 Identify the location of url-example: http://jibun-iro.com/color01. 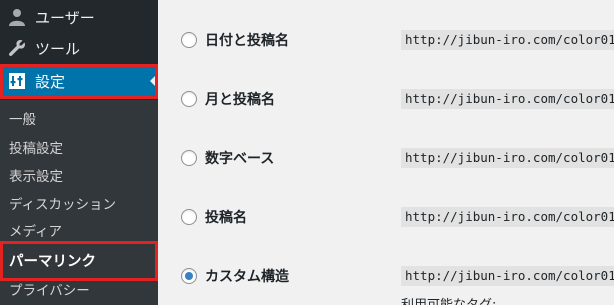
(507, 276).